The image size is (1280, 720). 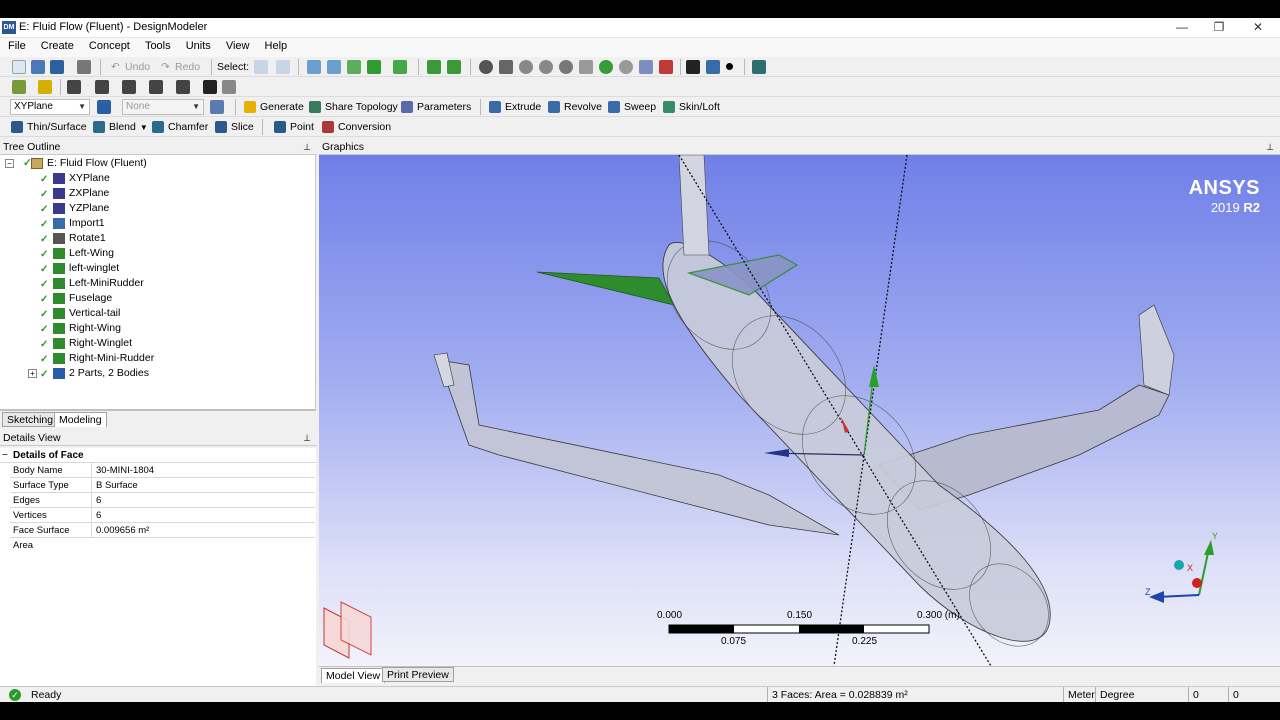 What do you see at coordinates (180, 127) in the screenshot?
I see `chamfer-button: Chamfer` at bounding box center [180, 127].